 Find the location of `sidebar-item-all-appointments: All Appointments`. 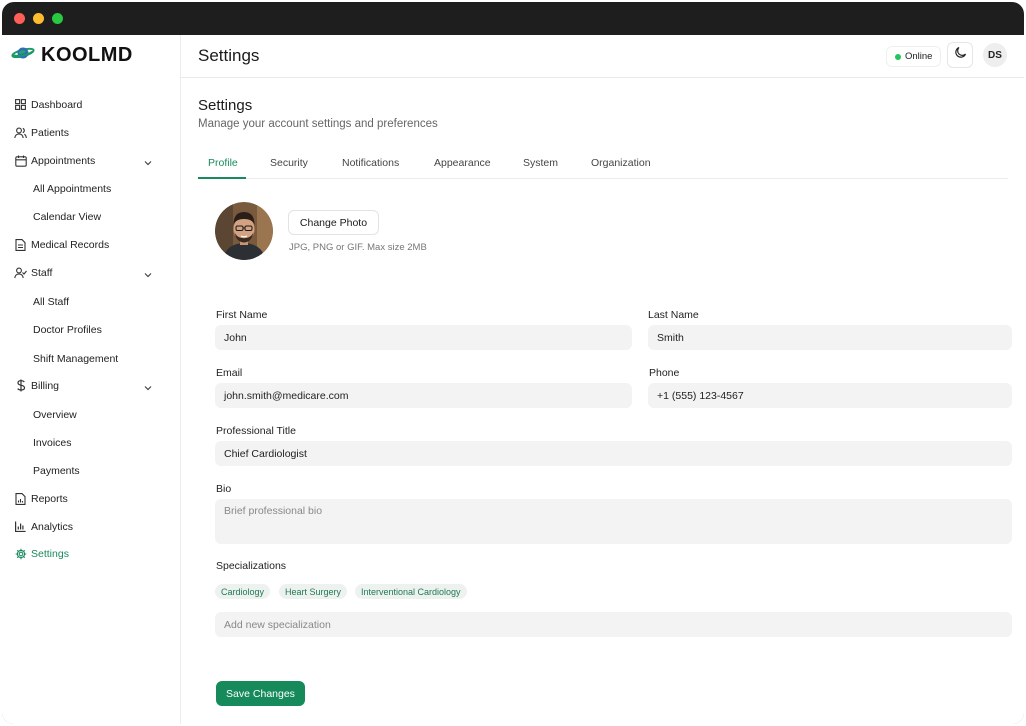

sidebar-item-all-appointments: All Appointments is located at coordinates (91, 189).